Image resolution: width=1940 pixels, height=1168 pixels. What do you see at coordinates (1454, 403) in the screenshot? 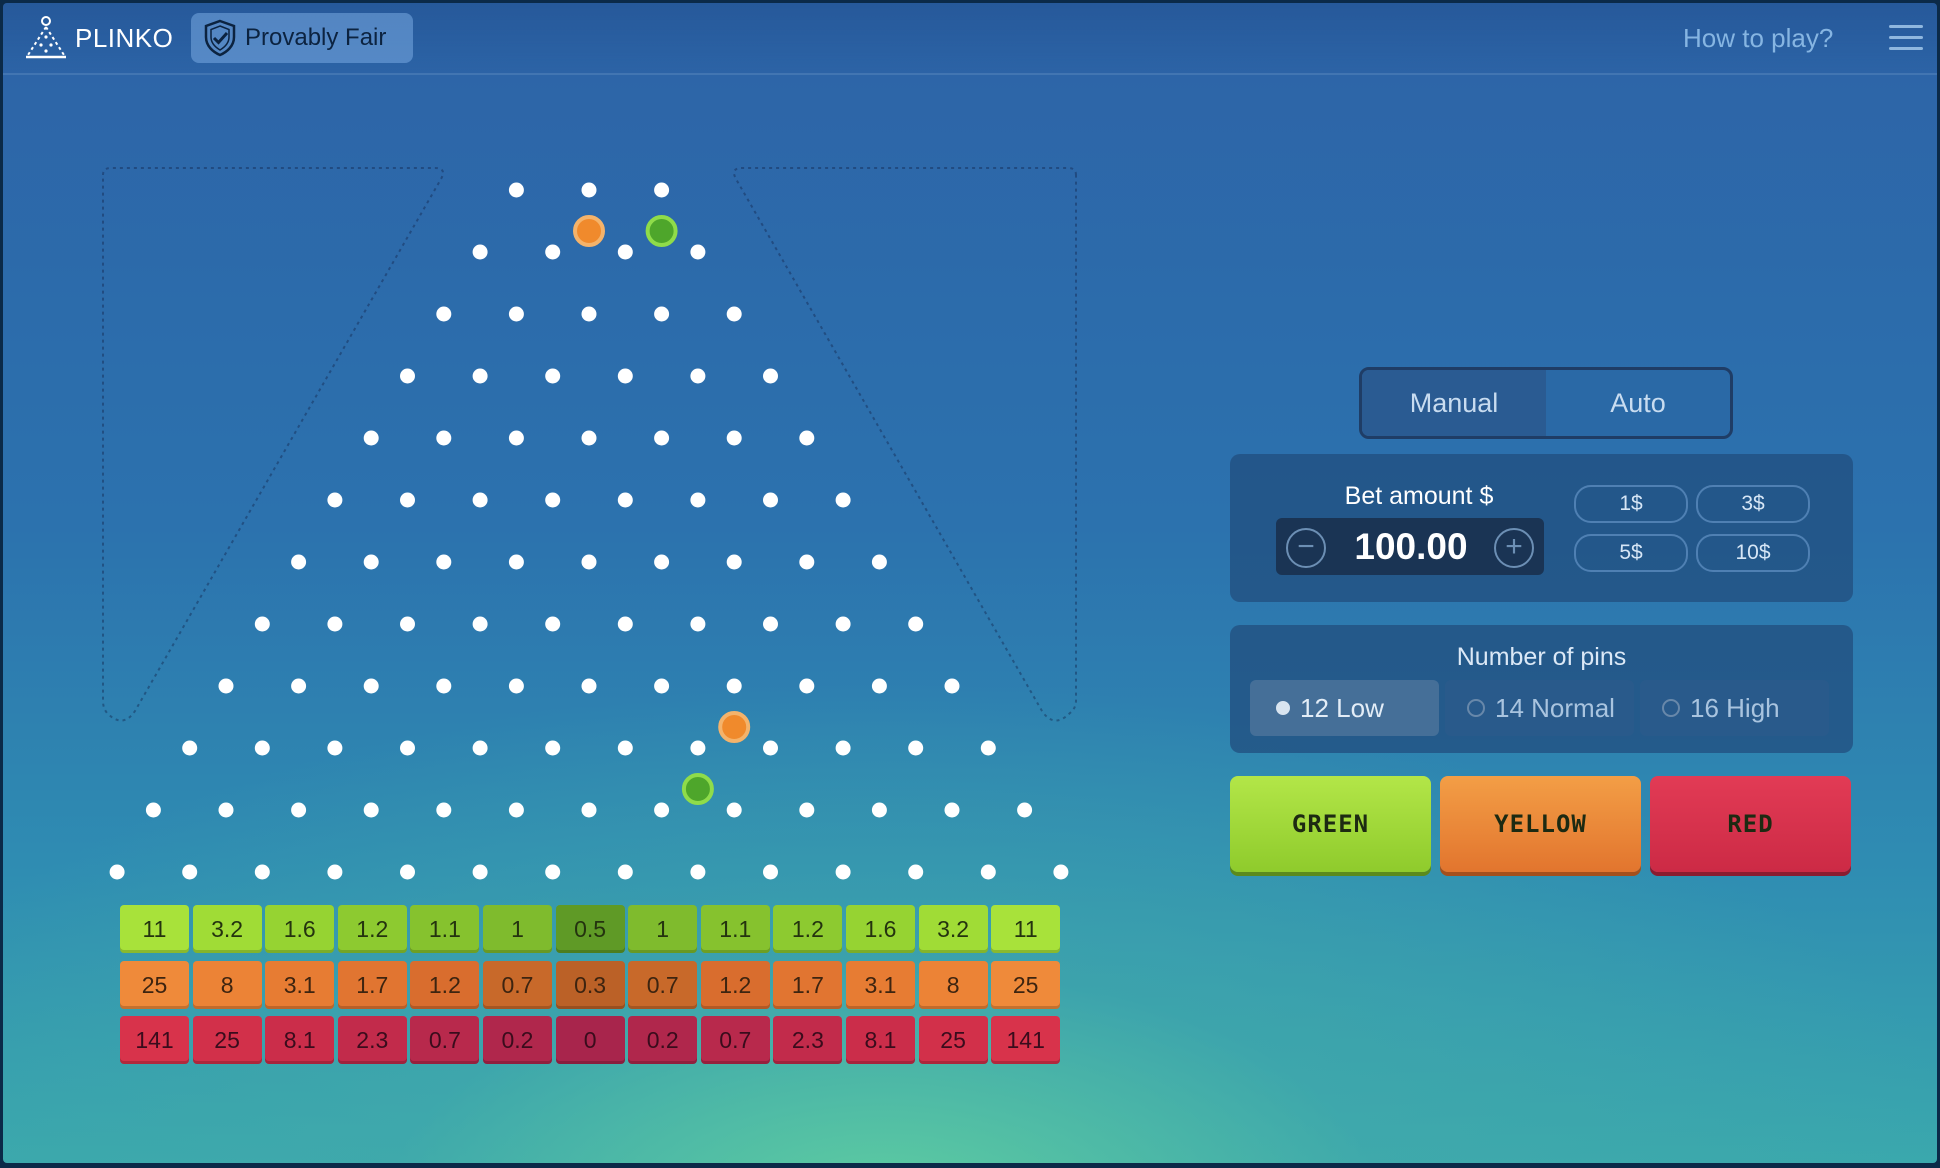
I see `mode-manual-tab: Manual` at bounding box center [1454, 403].